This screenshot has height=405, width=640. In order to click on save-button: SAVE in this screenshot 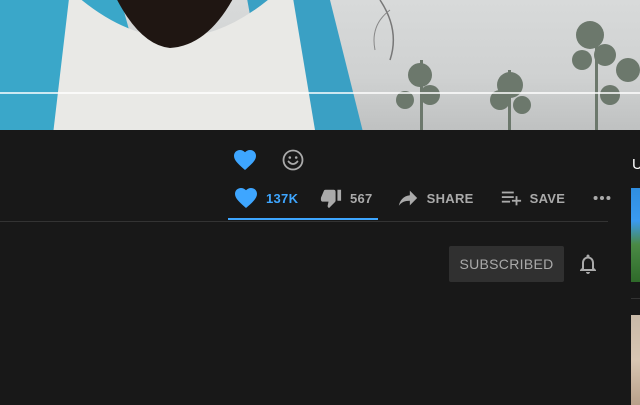, I will do `click(533, 198)`.